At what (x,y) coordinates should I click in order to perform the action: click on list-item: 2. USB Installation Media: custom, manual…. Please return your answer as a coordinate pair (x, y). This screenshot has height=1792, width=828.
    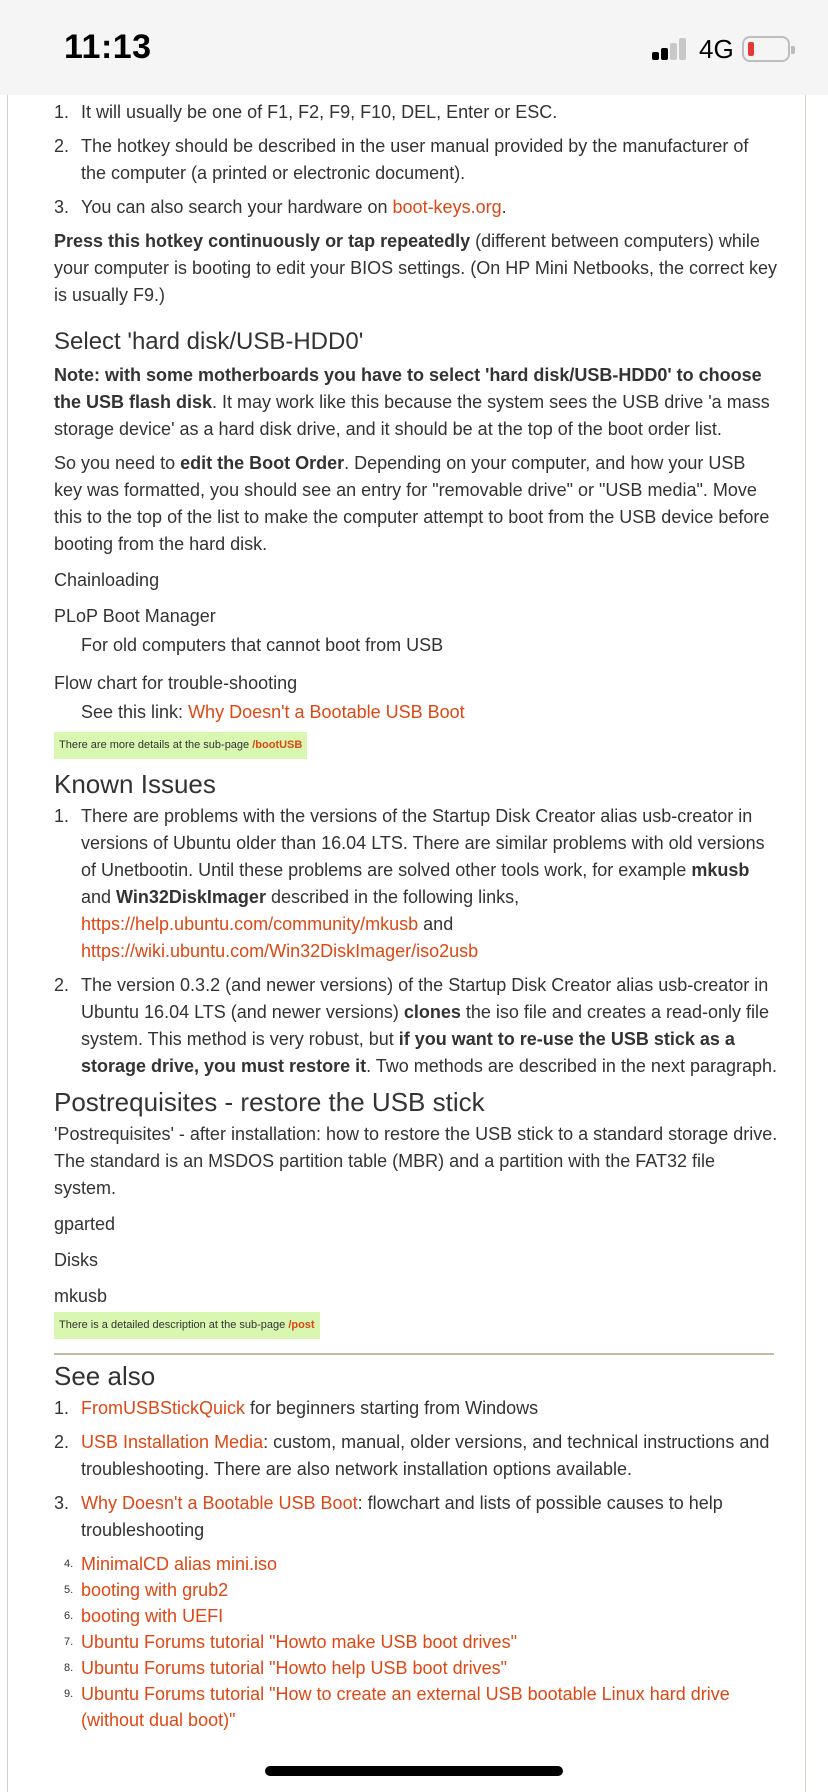
    Looking at the image, I should click on (412, 1455).